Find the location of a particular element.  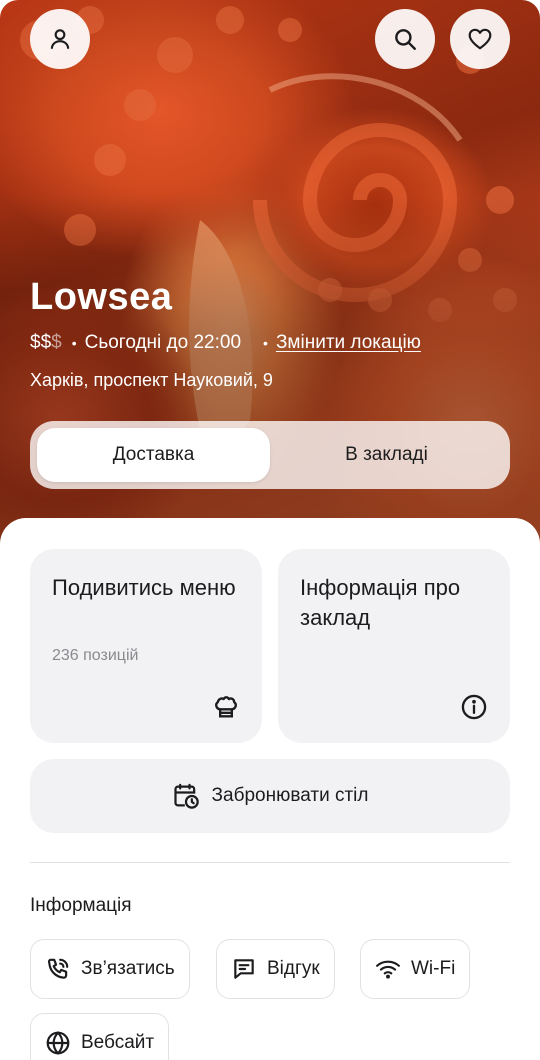

opening-hours: Сьогодні до 22:00 is located at coordinates (163, 342).